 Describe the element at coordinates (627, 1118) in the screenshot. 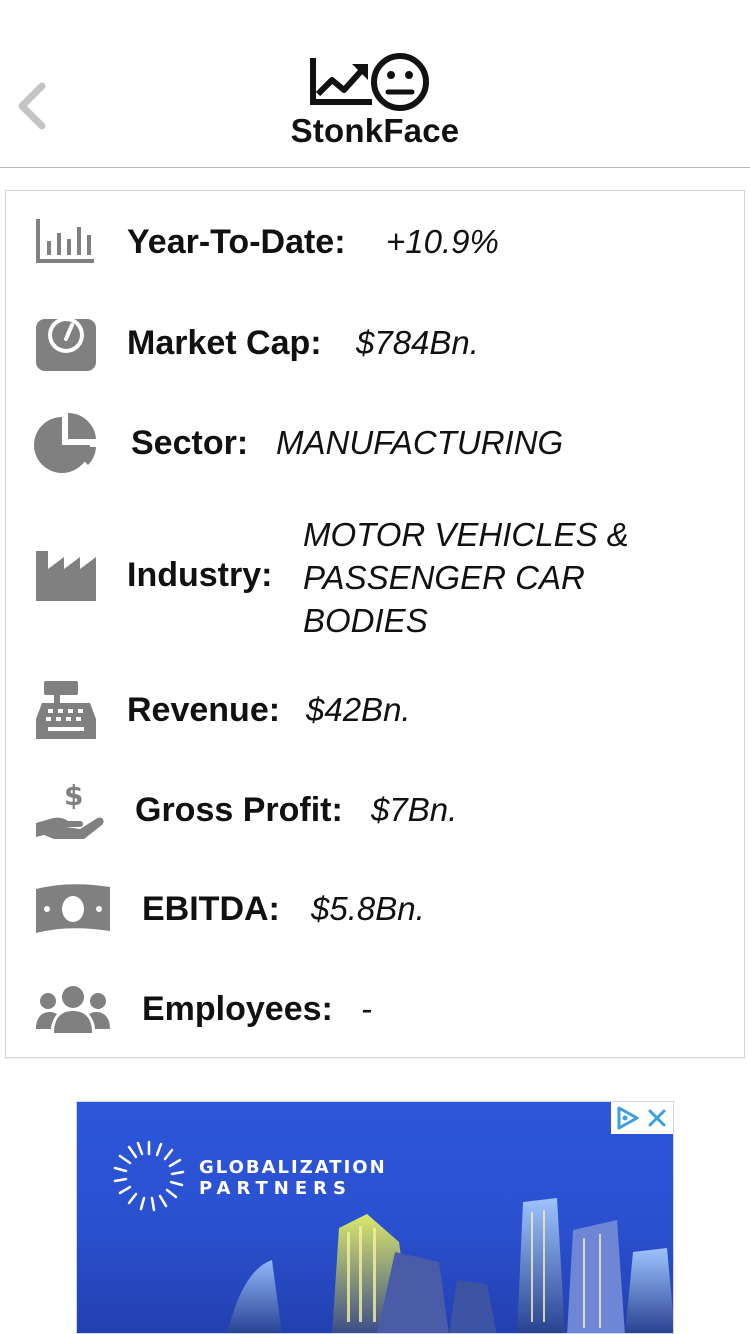

I see `adchoices-icon` at that location.